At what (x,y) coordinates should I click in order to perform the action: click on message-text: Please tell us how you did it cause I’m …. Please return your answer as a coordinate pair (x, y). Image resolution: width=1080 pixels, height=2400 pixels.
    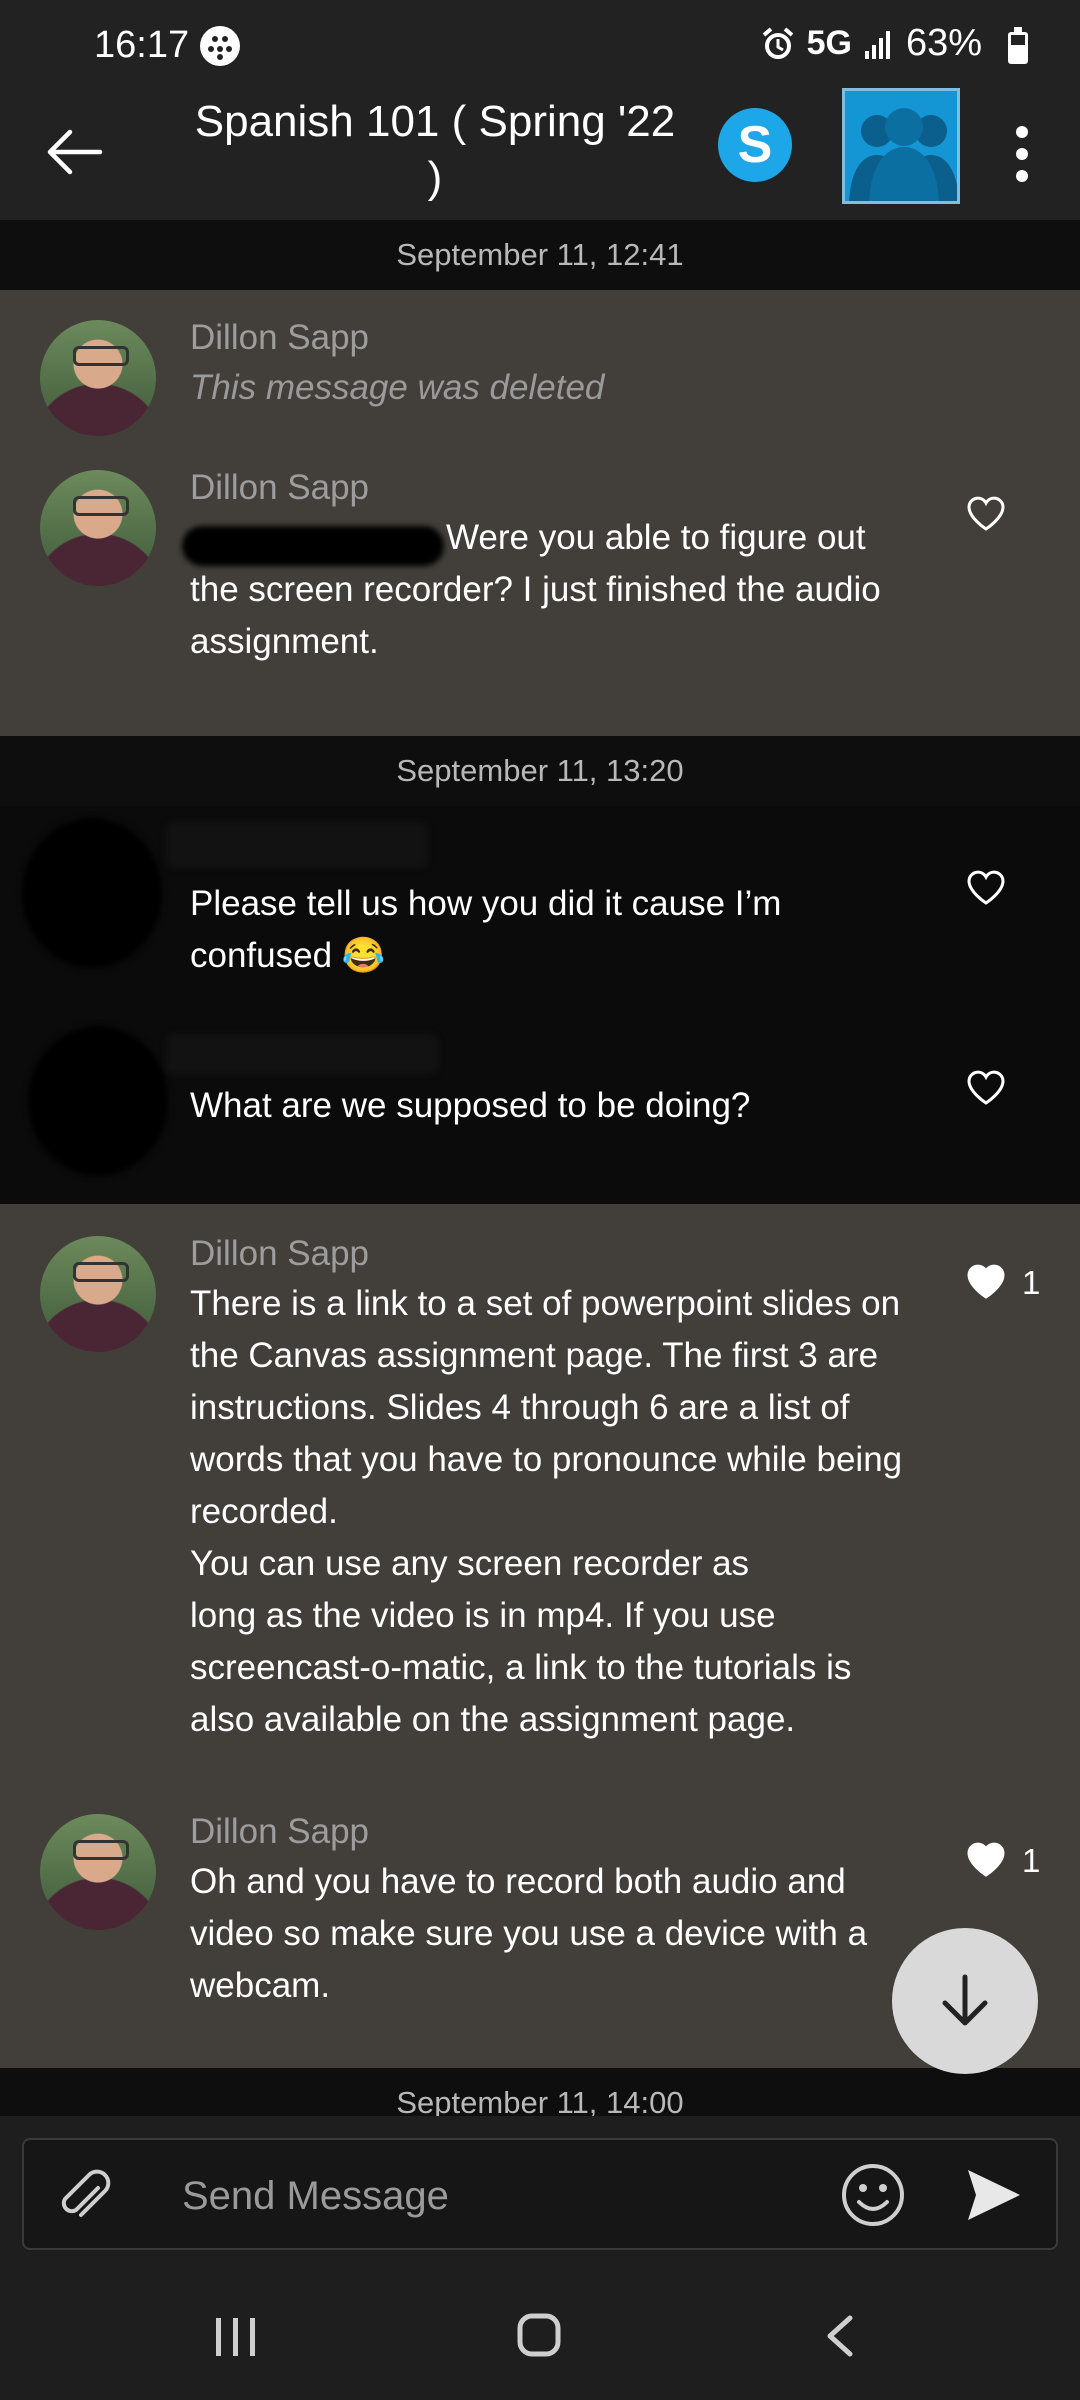
    Looking at the image, I should click on (486, 929).